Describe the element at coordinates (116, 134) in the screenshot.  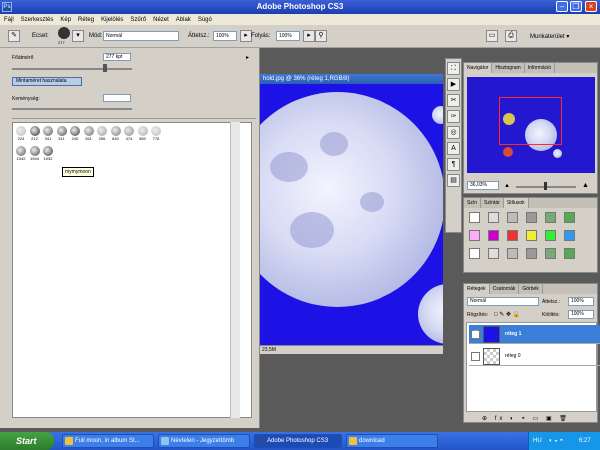
I see `brush-preset: 640` at that location.